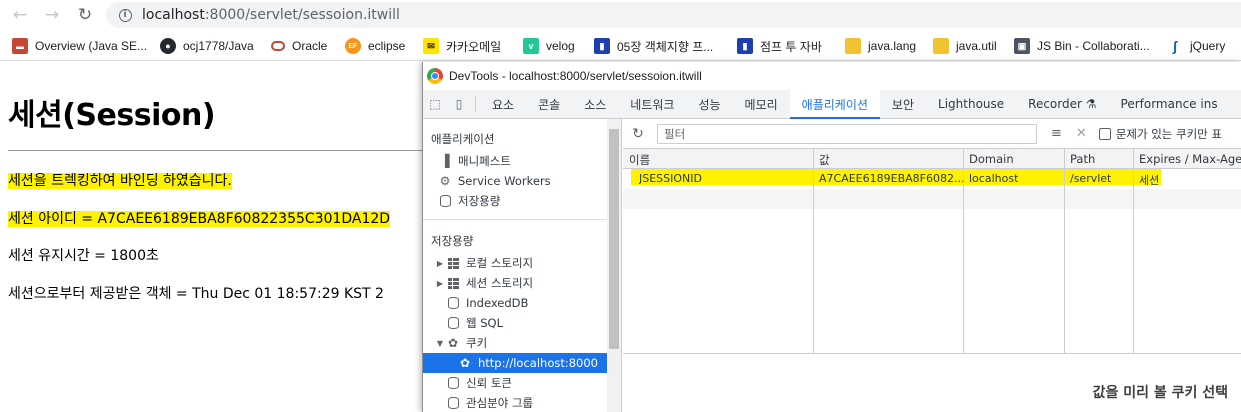  I want to click on sidebar-item-session-storage: ▶ 세션 스토리지, so click(515, 283).